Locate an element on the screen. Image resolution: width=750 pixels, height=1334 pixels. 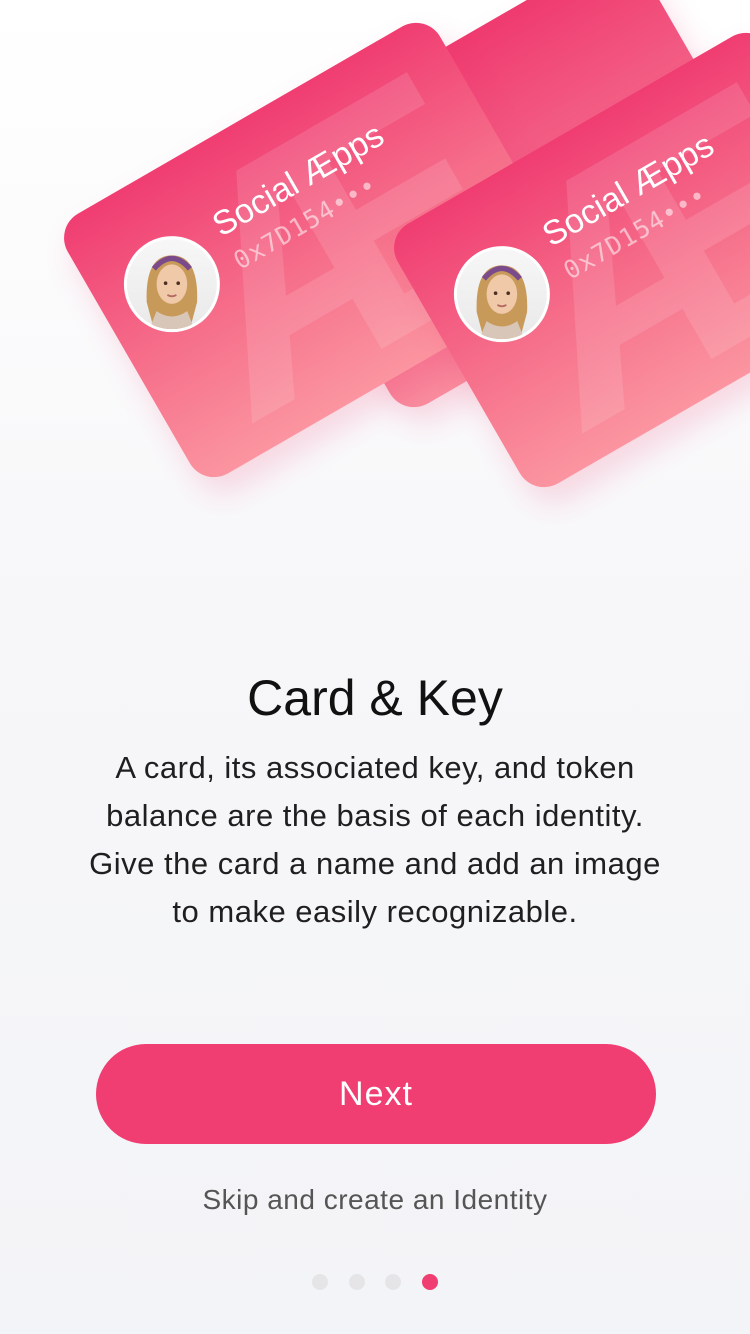
page-title: Card & Key is located at coordinates (375, 698).